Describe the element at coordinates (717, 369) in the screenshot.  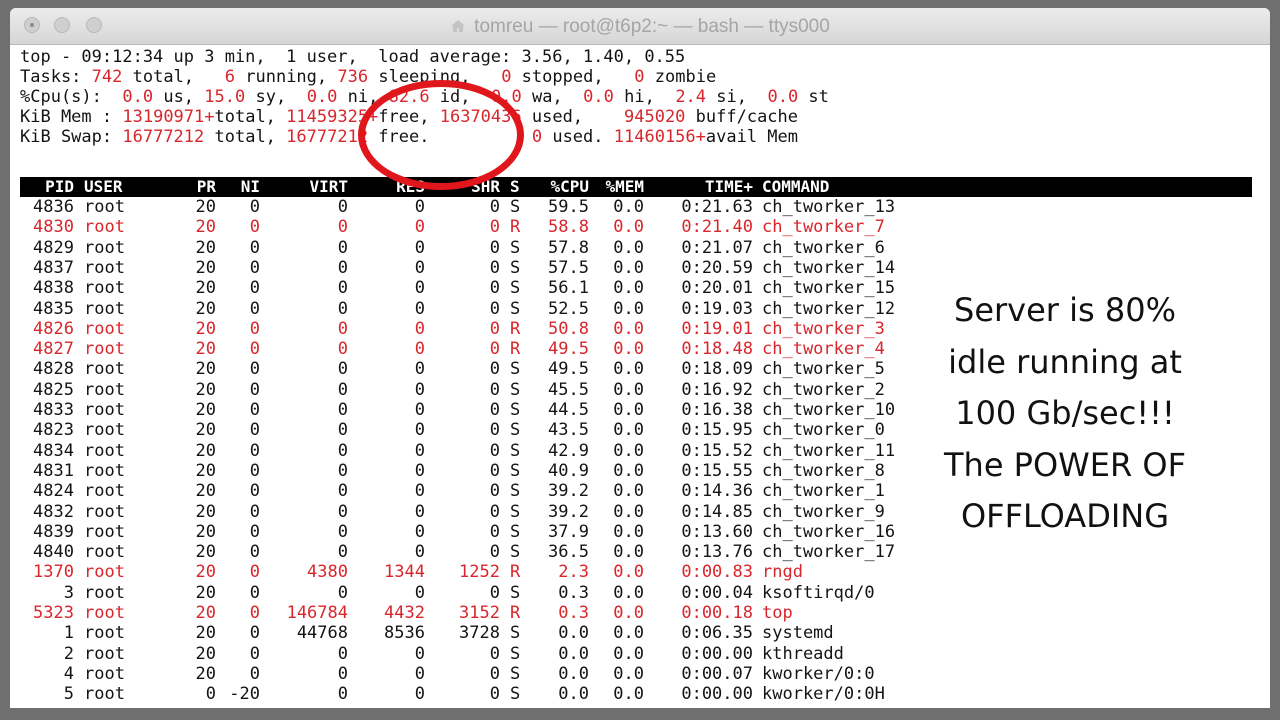
I see `cell-time: 0:18.09` at that location.